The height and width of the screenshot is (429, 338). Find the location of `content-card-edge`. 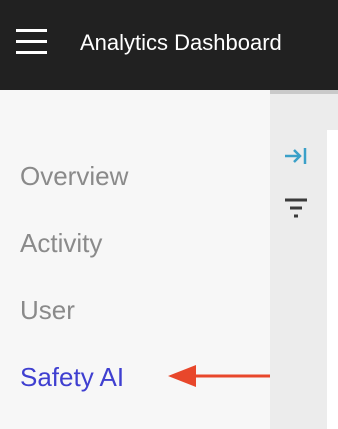

content-card-edge is located at coordinates (332, 279).